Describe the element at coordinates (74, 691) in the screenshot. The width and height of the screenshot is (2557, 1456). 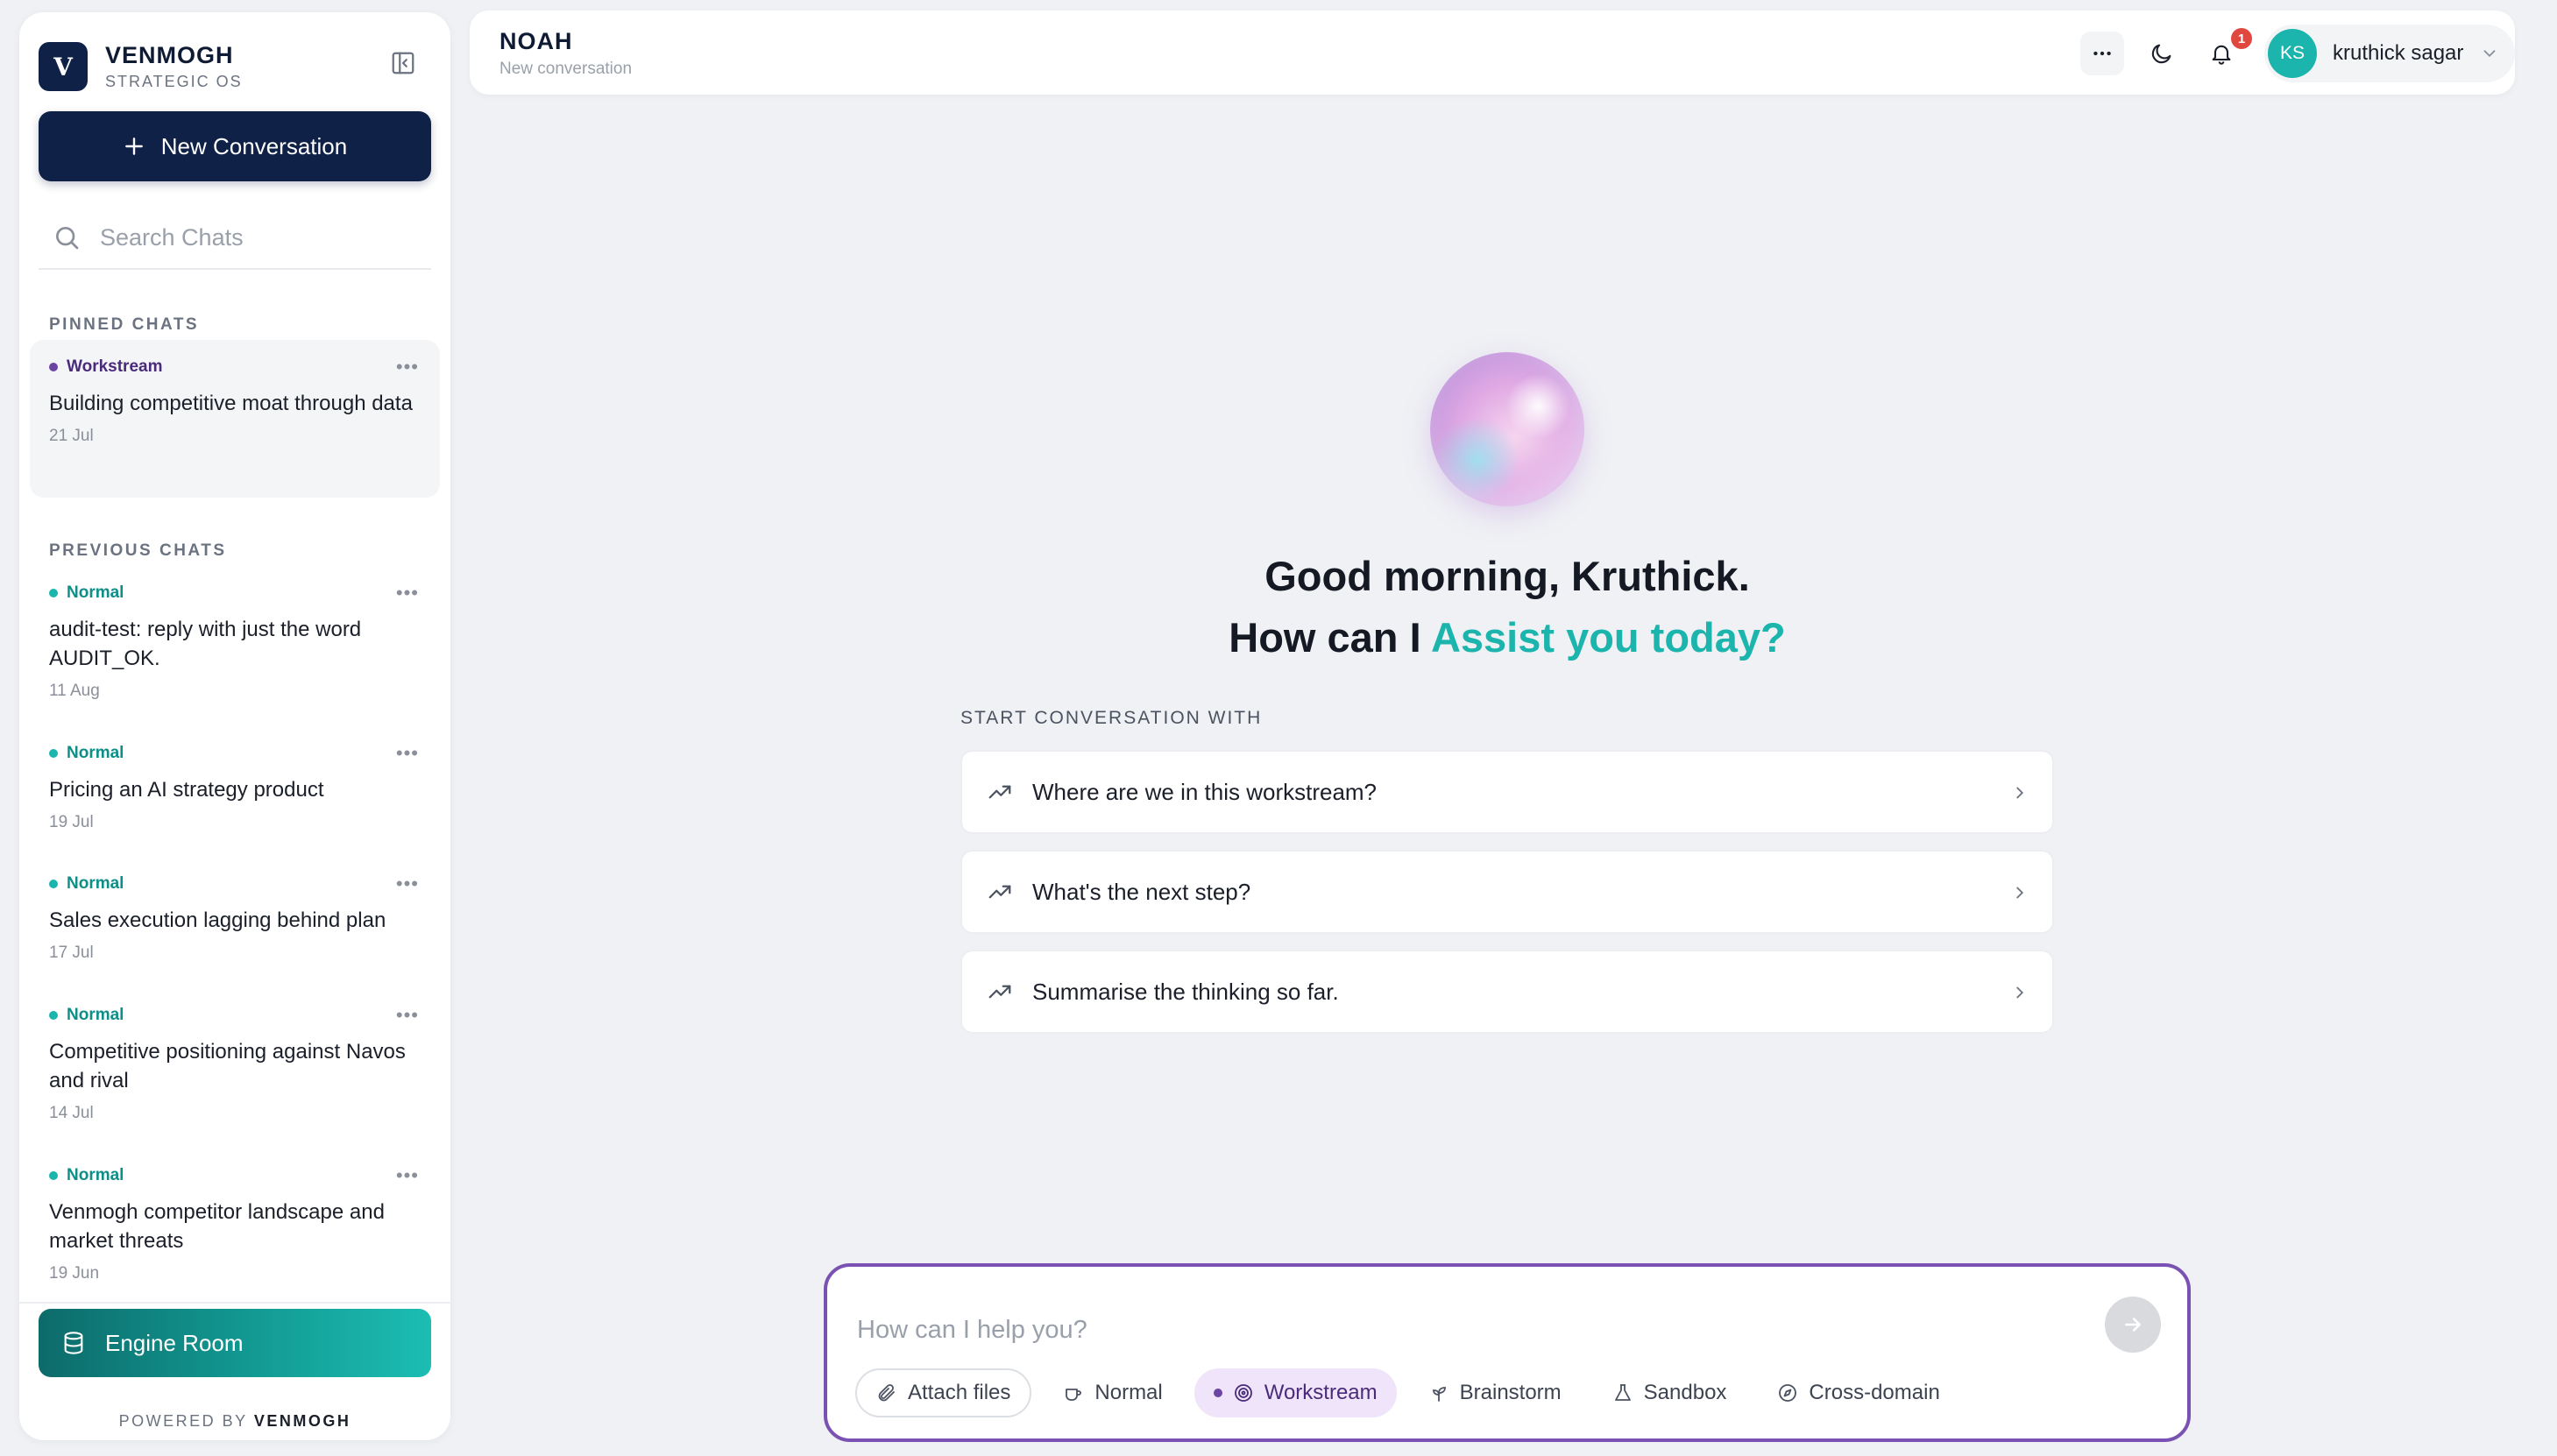
I see `chat-date: 11 Aug` at that location.